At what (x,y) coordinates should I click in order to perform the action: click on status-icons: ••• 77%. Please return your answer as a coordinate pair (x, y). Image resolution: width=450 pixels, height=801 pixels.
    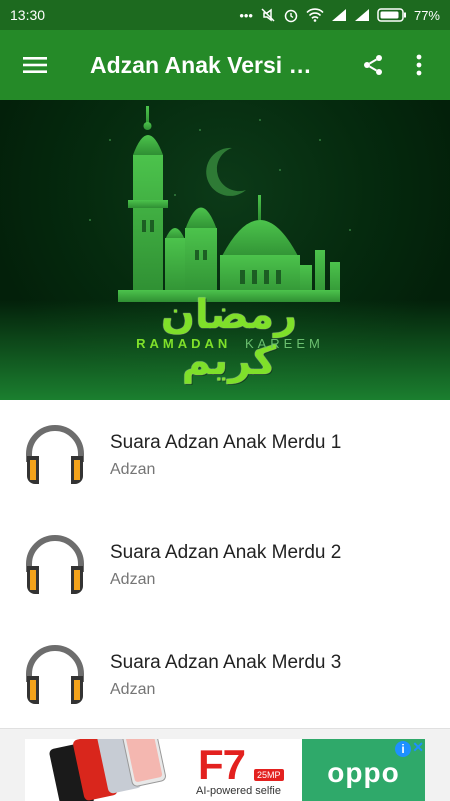
    Looking at the image, I should click on (339, 15).